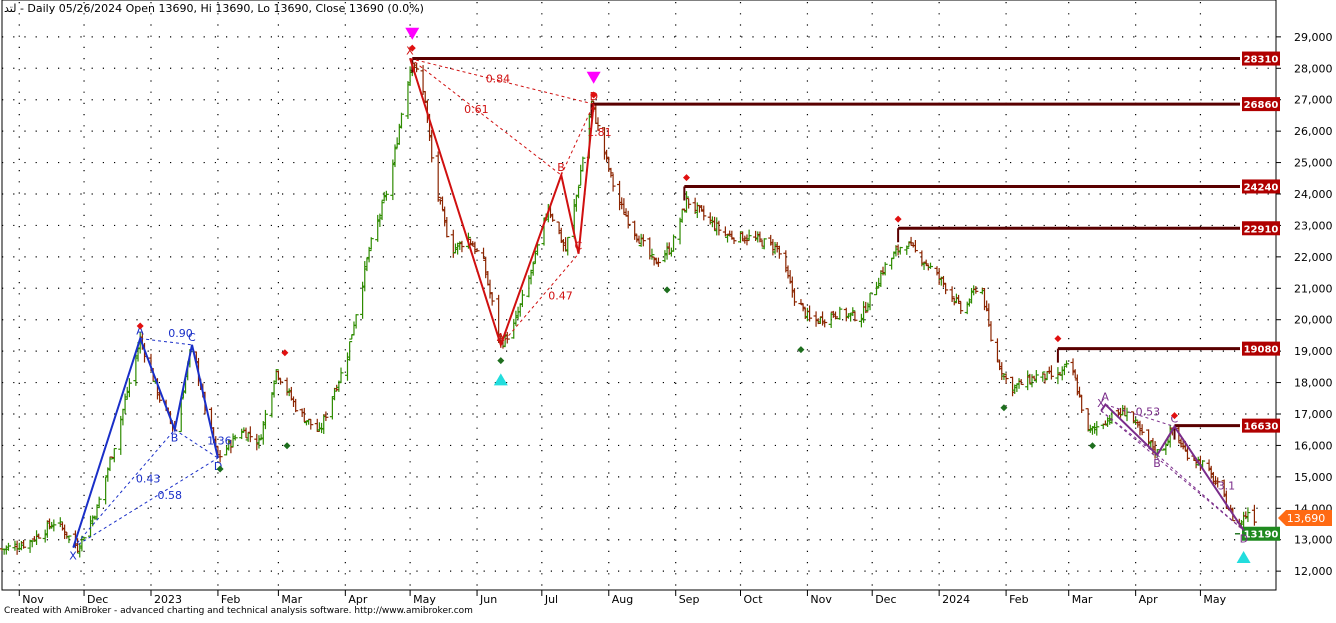 The height and width of the screenshot is (623, 1336). What do you see at coordinates (753, 599) in the screenshot?
I see `x-tick-label: Oct` at bounding box center [753, 599].